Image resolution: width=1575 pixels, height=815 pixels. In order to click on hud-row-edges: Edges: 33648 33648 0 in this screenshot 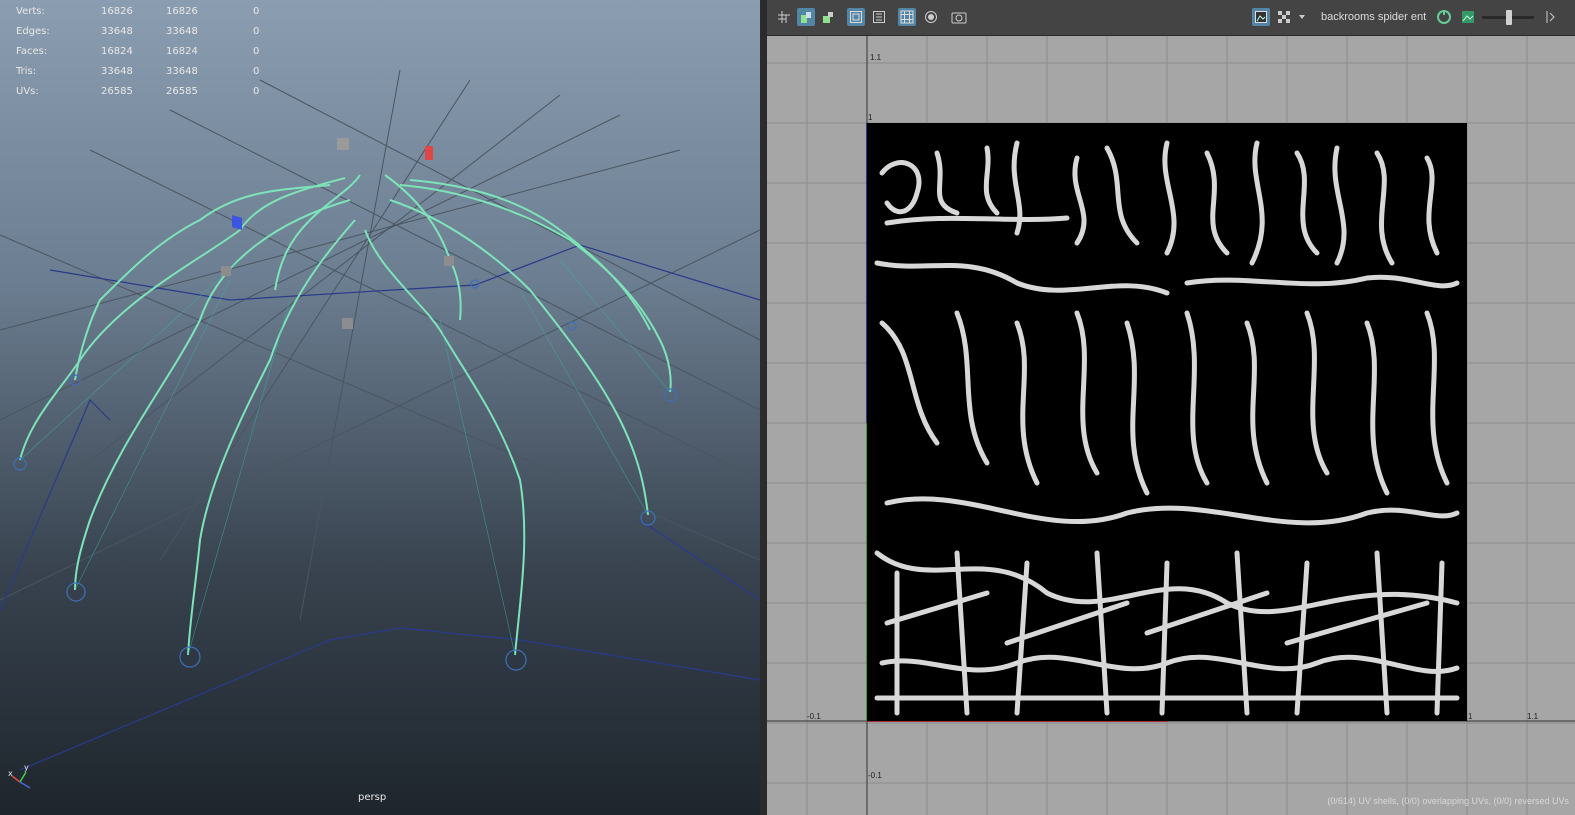, I will do `click(146, 32)`.